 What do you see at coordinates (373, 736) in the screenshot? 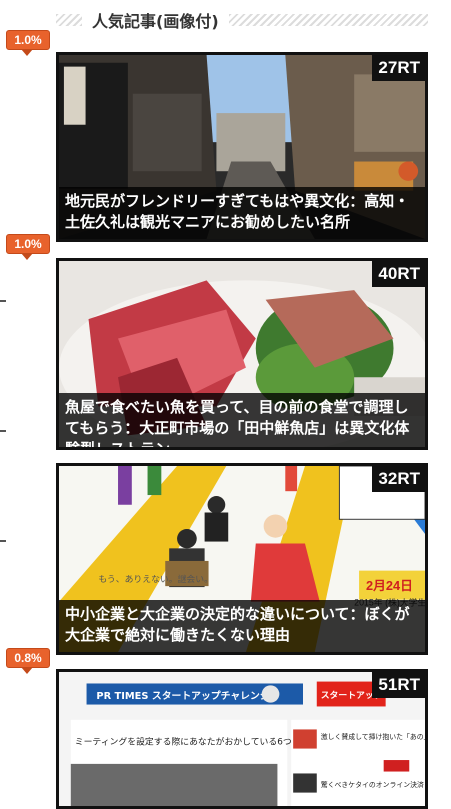
I see `image-side-text: 激しく賛成して挿け抱いた「あの」スタートアップ9社` at bounding box center [373, 736].